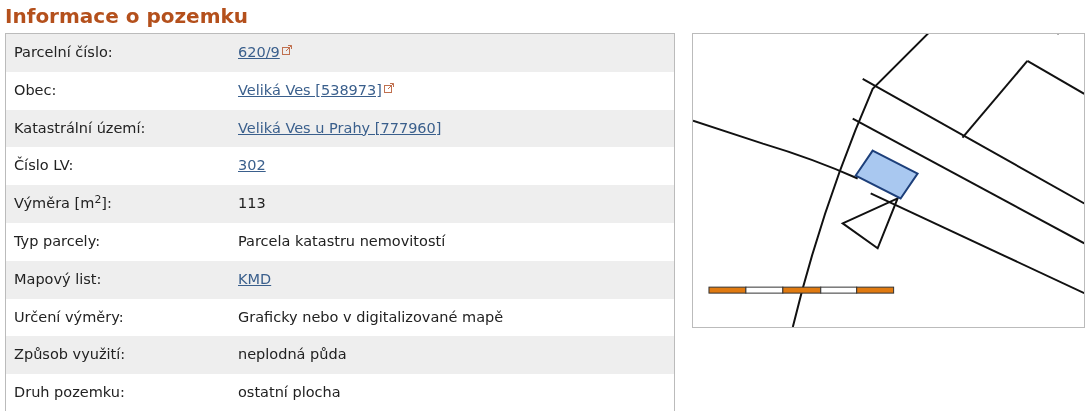 The image size is (1090, 411). Describe the element at coordinates (127, 16) in the screenshot. I see `section-title: Informace o pozemku` at that location.